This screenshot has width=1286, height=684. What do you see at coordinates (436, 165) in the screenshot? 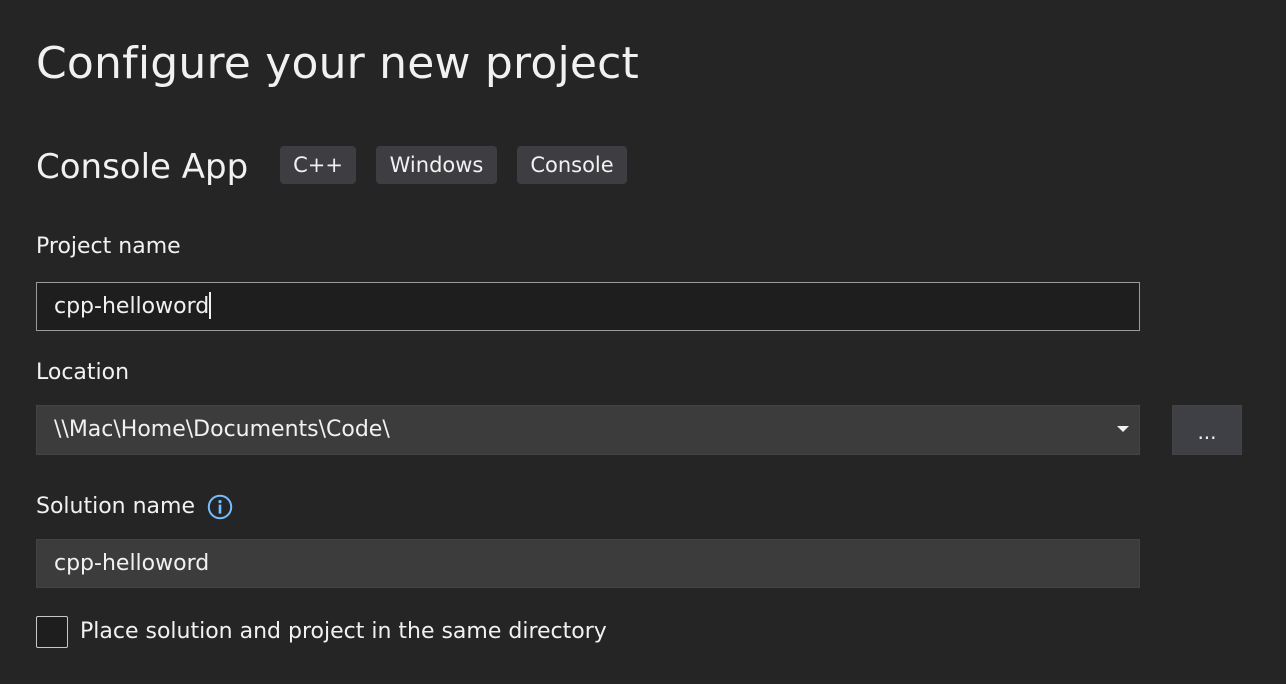
I see `tag-platform: Windows` at bounding box center [436, 165].